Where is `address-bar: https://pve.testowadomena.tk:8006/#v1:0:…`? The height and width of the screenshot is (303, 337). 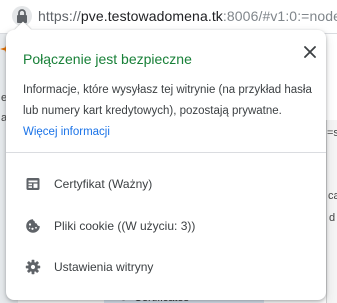
address-bar: https://pve.testowadomena.tk:8006/#v1:0:… is located at coordinates (168, 17).